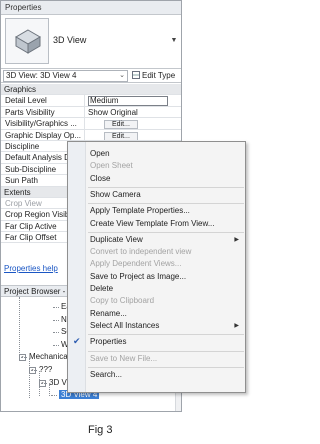 The height and width of the screenshot is (444, 320). I want to click on menu-item-duplicate-view: Duplicate View, so click(116, 239).